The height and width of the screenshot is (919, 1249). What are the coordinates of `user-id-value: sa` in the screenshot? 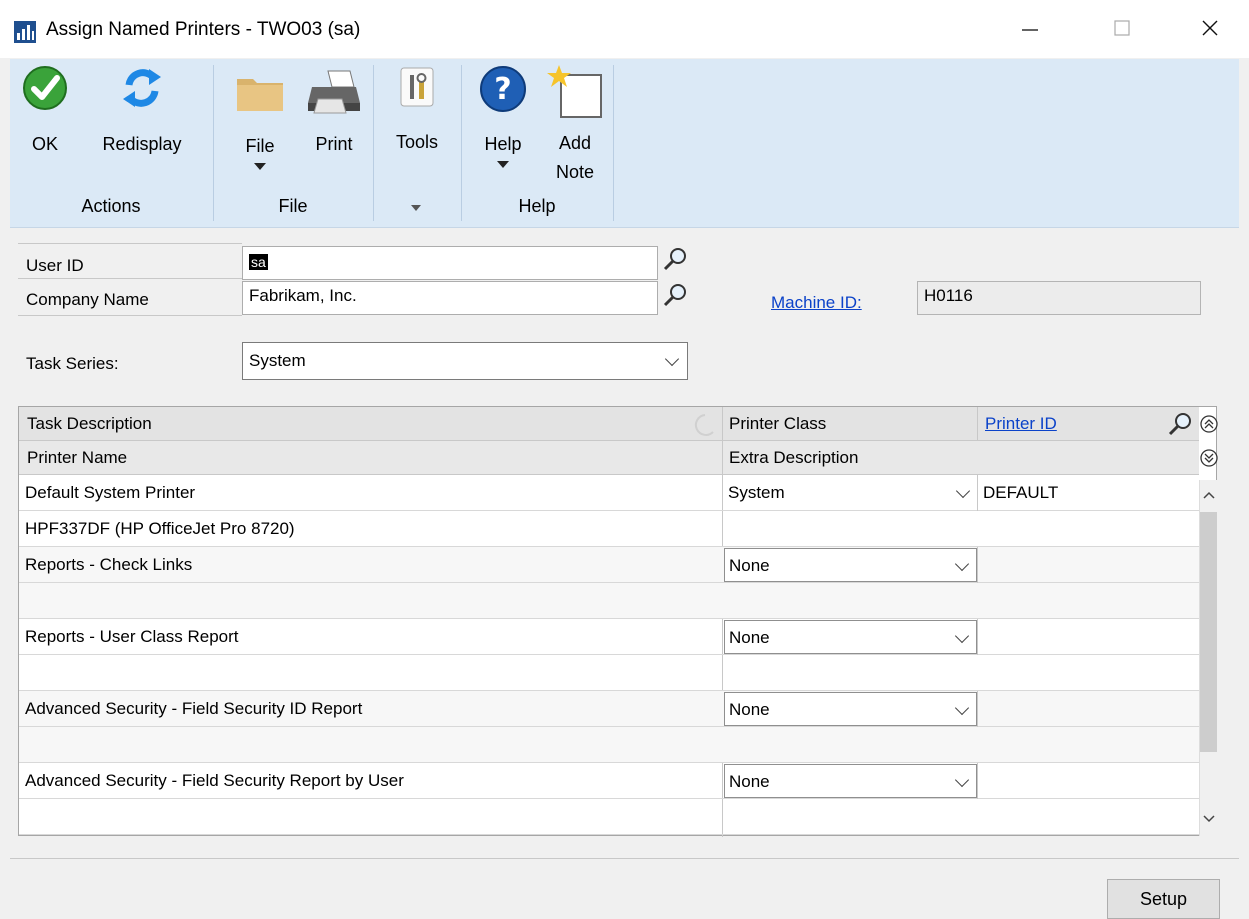 It's located at (258, 262).